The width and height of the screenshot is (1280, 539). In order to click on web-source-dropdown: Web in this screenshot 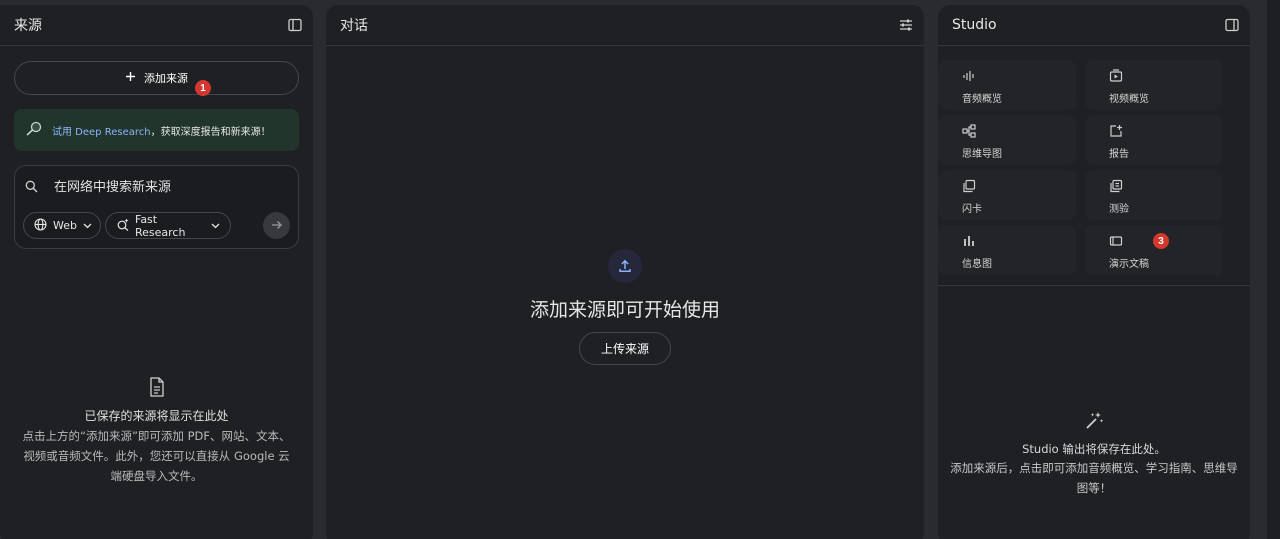, I will do `click(62, 225)`.